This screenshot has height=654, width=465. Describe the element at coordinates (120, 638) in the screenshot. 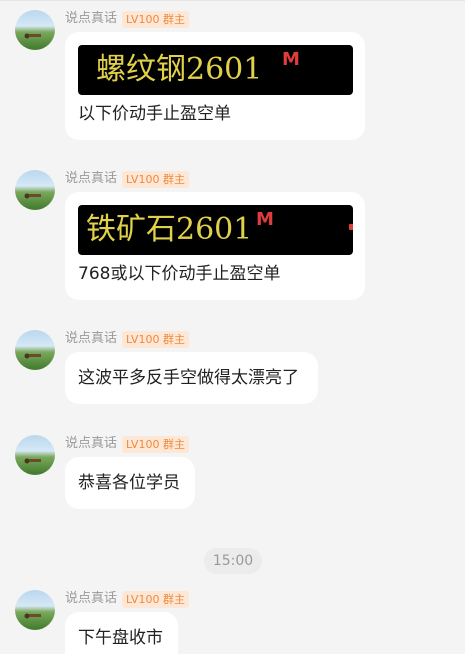

I see `message-text: 下午盘收市` at that location.